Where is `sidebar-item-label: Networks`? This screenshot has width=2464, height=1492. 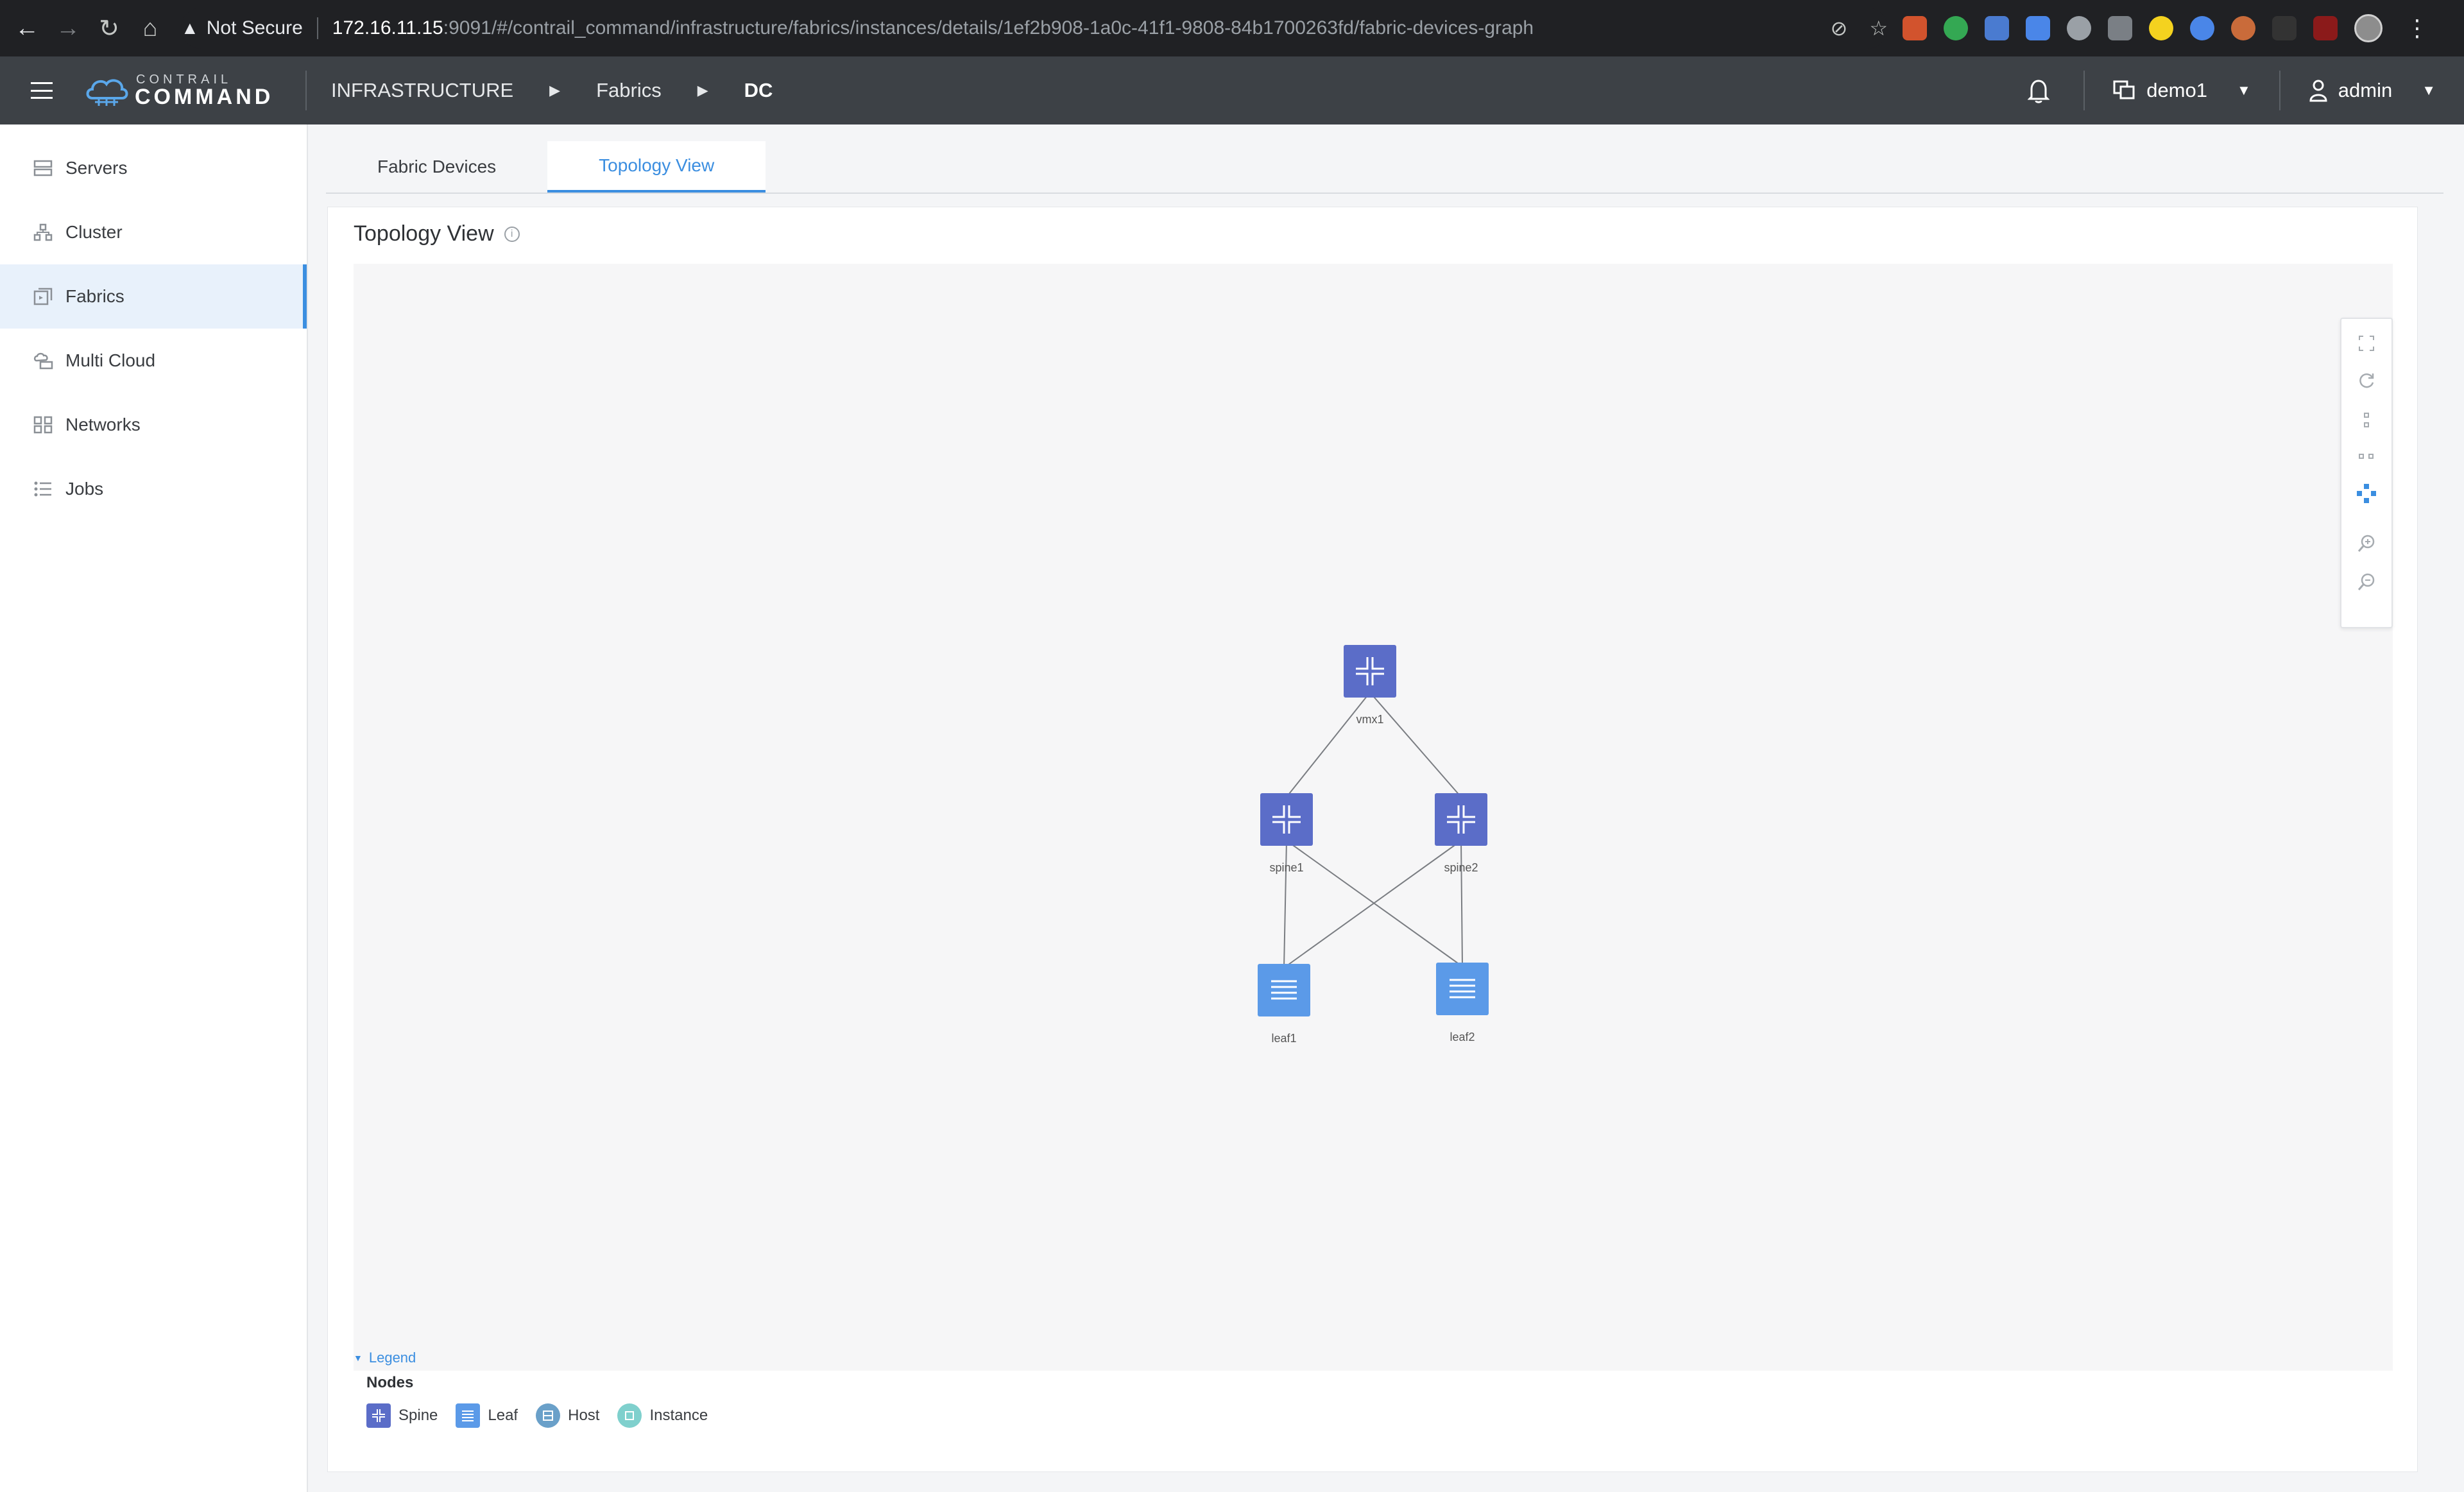
sidebar-item-label: Networks is located at coordinates (103, 425).